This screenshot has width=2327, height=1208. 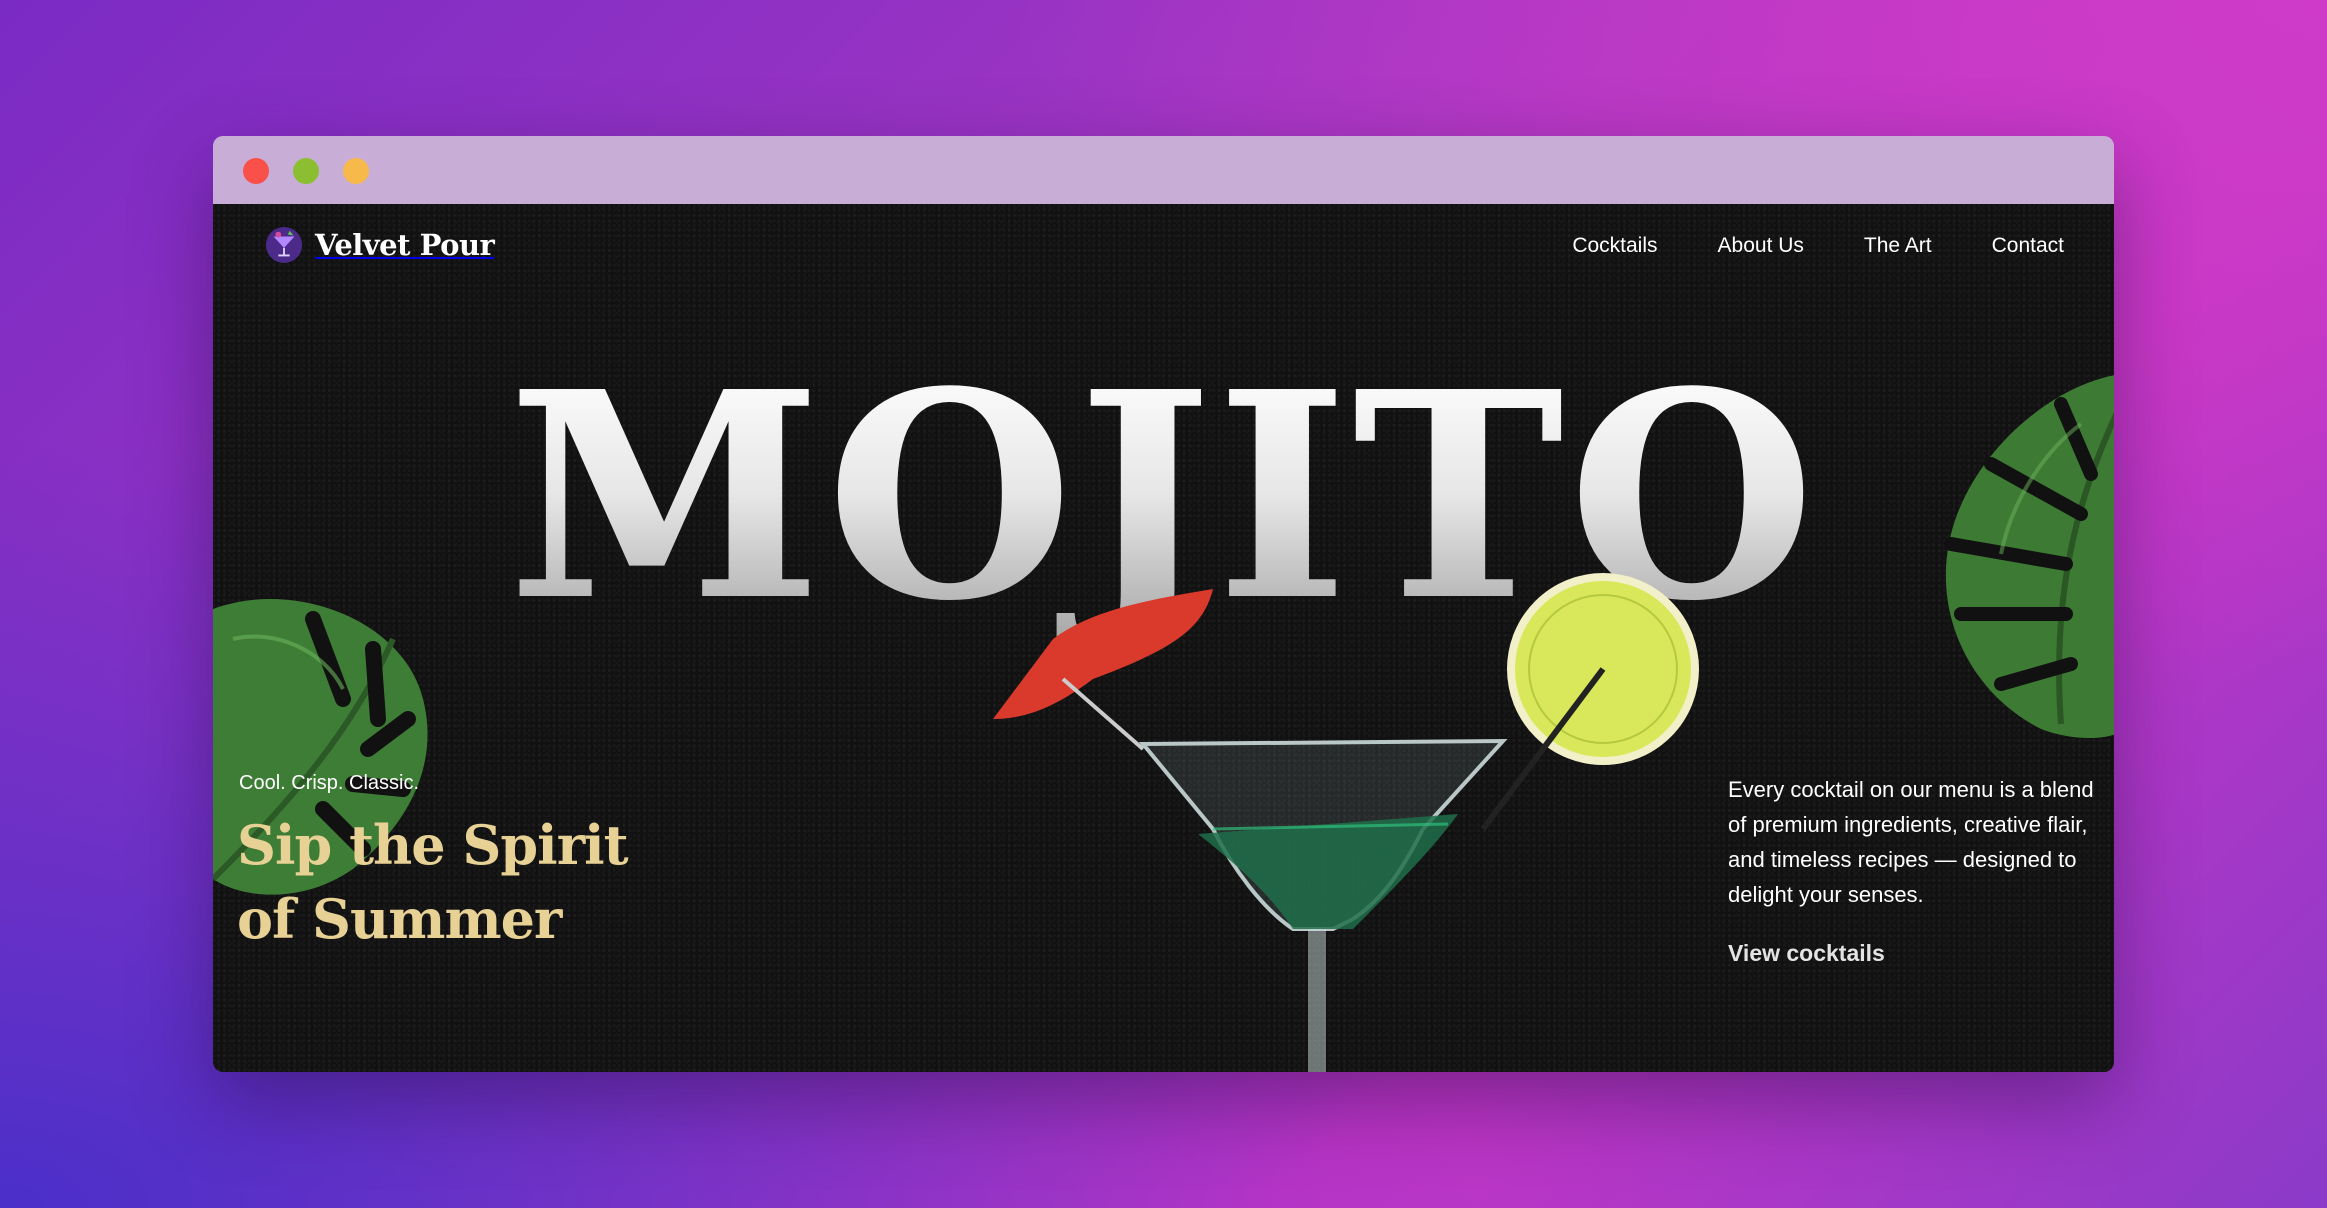 I want to click on nav-link-about-us: About Us, so click(x=1761, y=246).